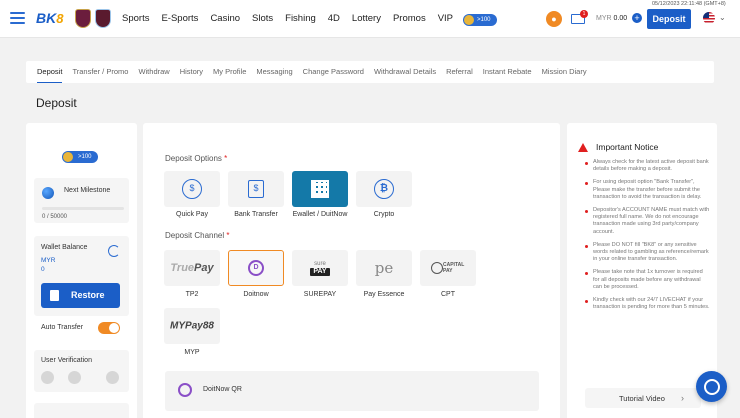 This screenshot has width=740, height=418. I want to click on tab-transfer-promo: Transfer / Promo, so click(100, 72).